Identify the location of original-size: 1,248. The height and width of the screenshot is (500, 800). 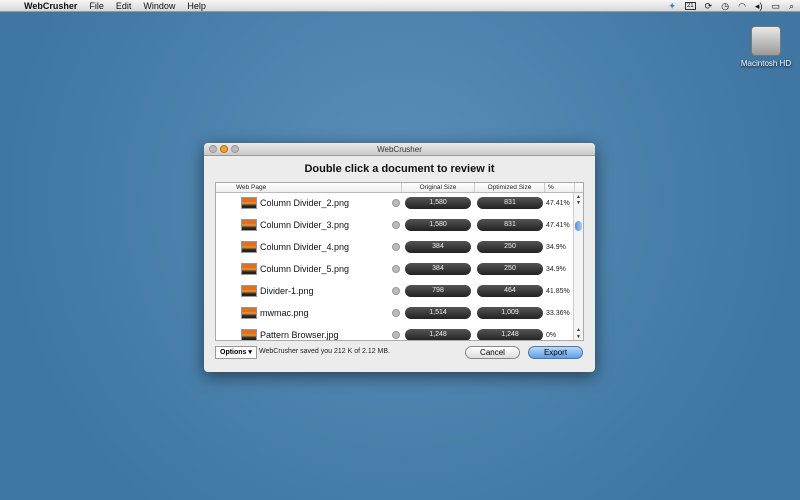
(438, 334).